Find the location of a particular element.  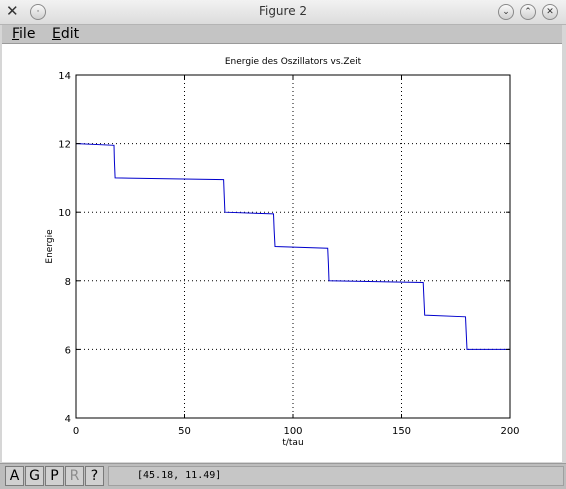

help-button: ? is located at coordinates (94, 476).